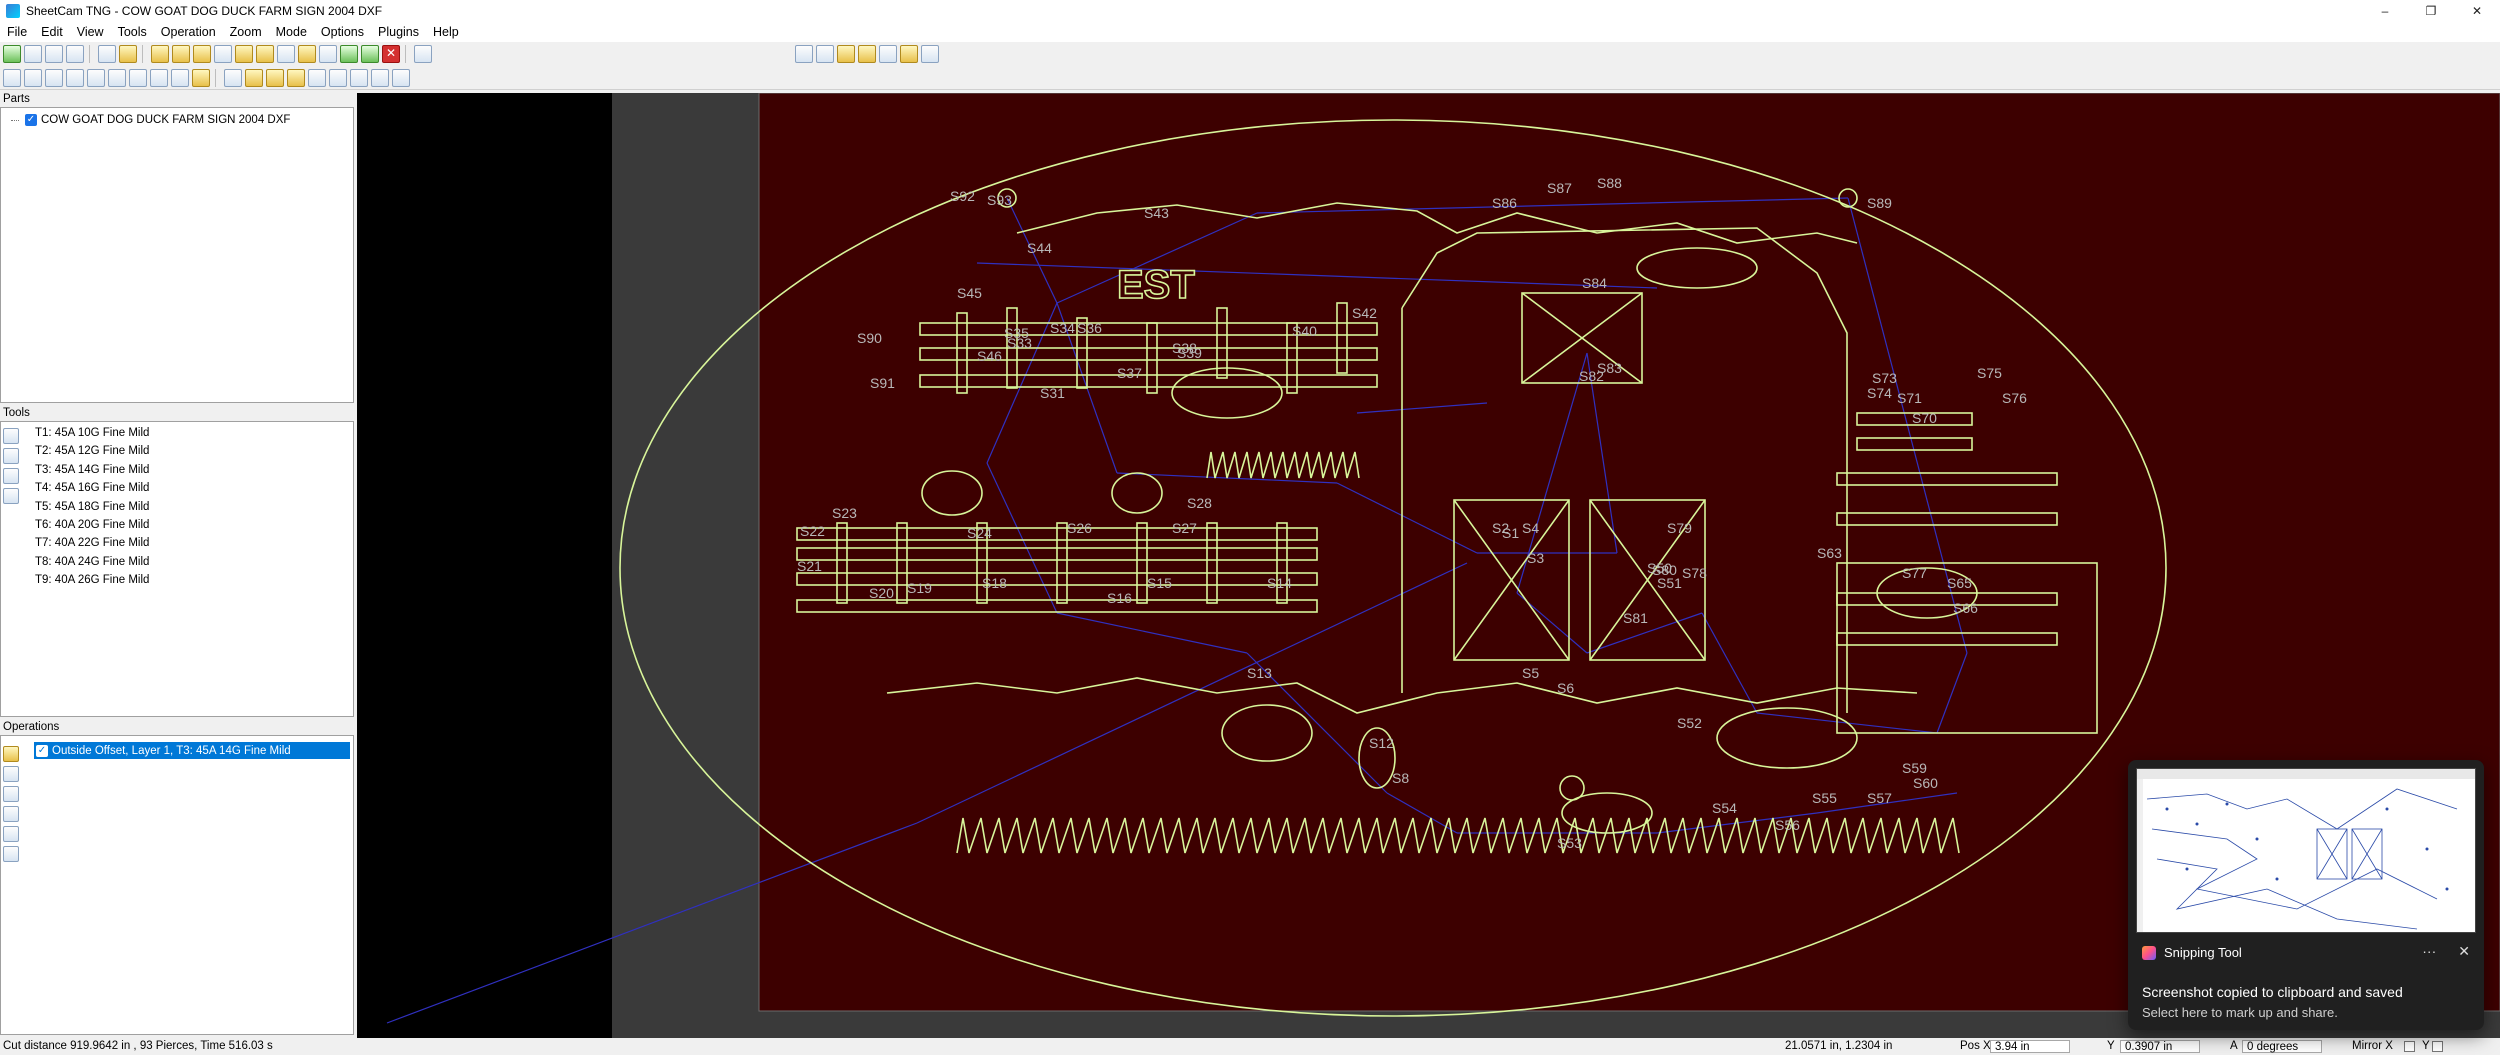 The image size is (2500, 1055). What do you see at coordinates (92, 580) in the screenshot?
I see `tool-item: T9: 40A 26G Fine Mild` at bounding box center [92, 580].